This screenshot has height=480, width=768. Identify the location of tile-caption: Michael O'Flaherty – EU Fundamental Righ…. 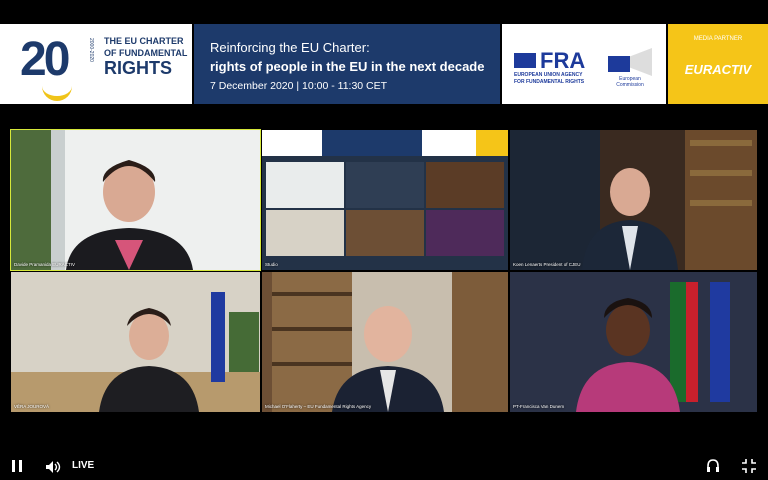
(318, 406).